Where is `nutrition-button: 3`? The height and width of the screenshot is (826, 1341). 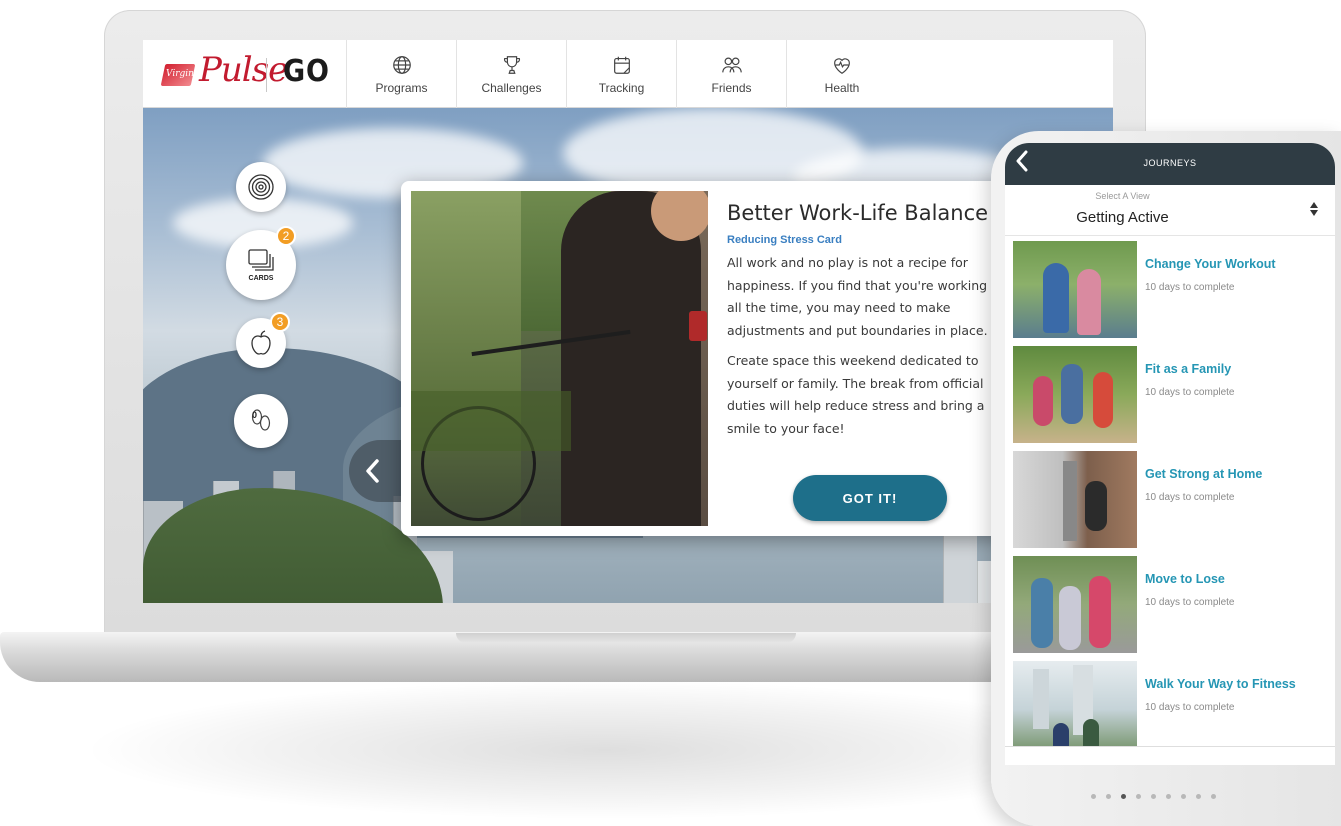 nutrition-button: 3 is located at coordinates (263, 340).